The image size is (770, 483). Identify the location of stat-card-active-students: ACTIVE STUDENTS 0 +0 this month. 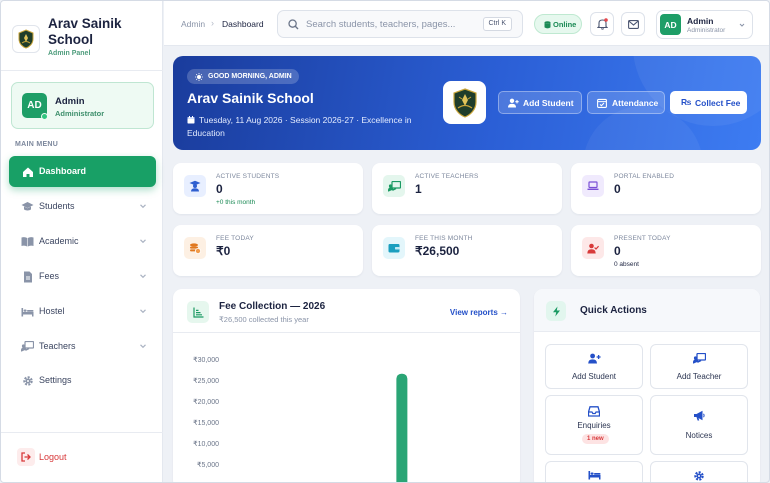
(268, 188).